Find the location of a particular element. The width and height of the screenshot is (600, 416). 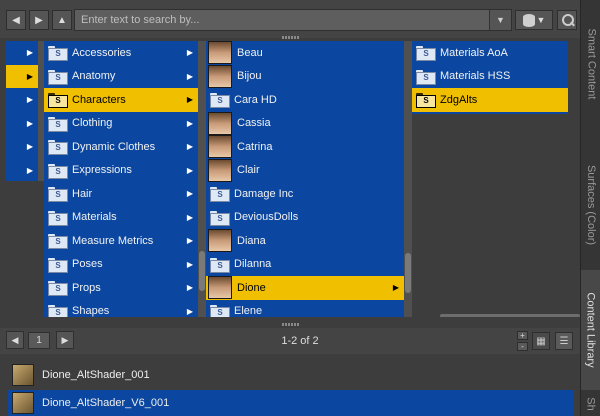

list-item: Catrina is located at coordinates (305, 147).